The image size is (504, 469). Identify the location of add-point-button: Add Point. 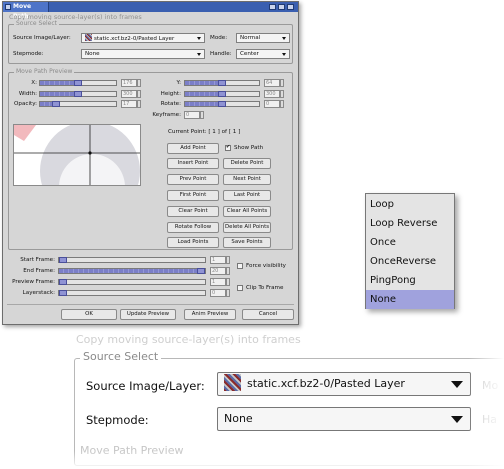
(193, 148).